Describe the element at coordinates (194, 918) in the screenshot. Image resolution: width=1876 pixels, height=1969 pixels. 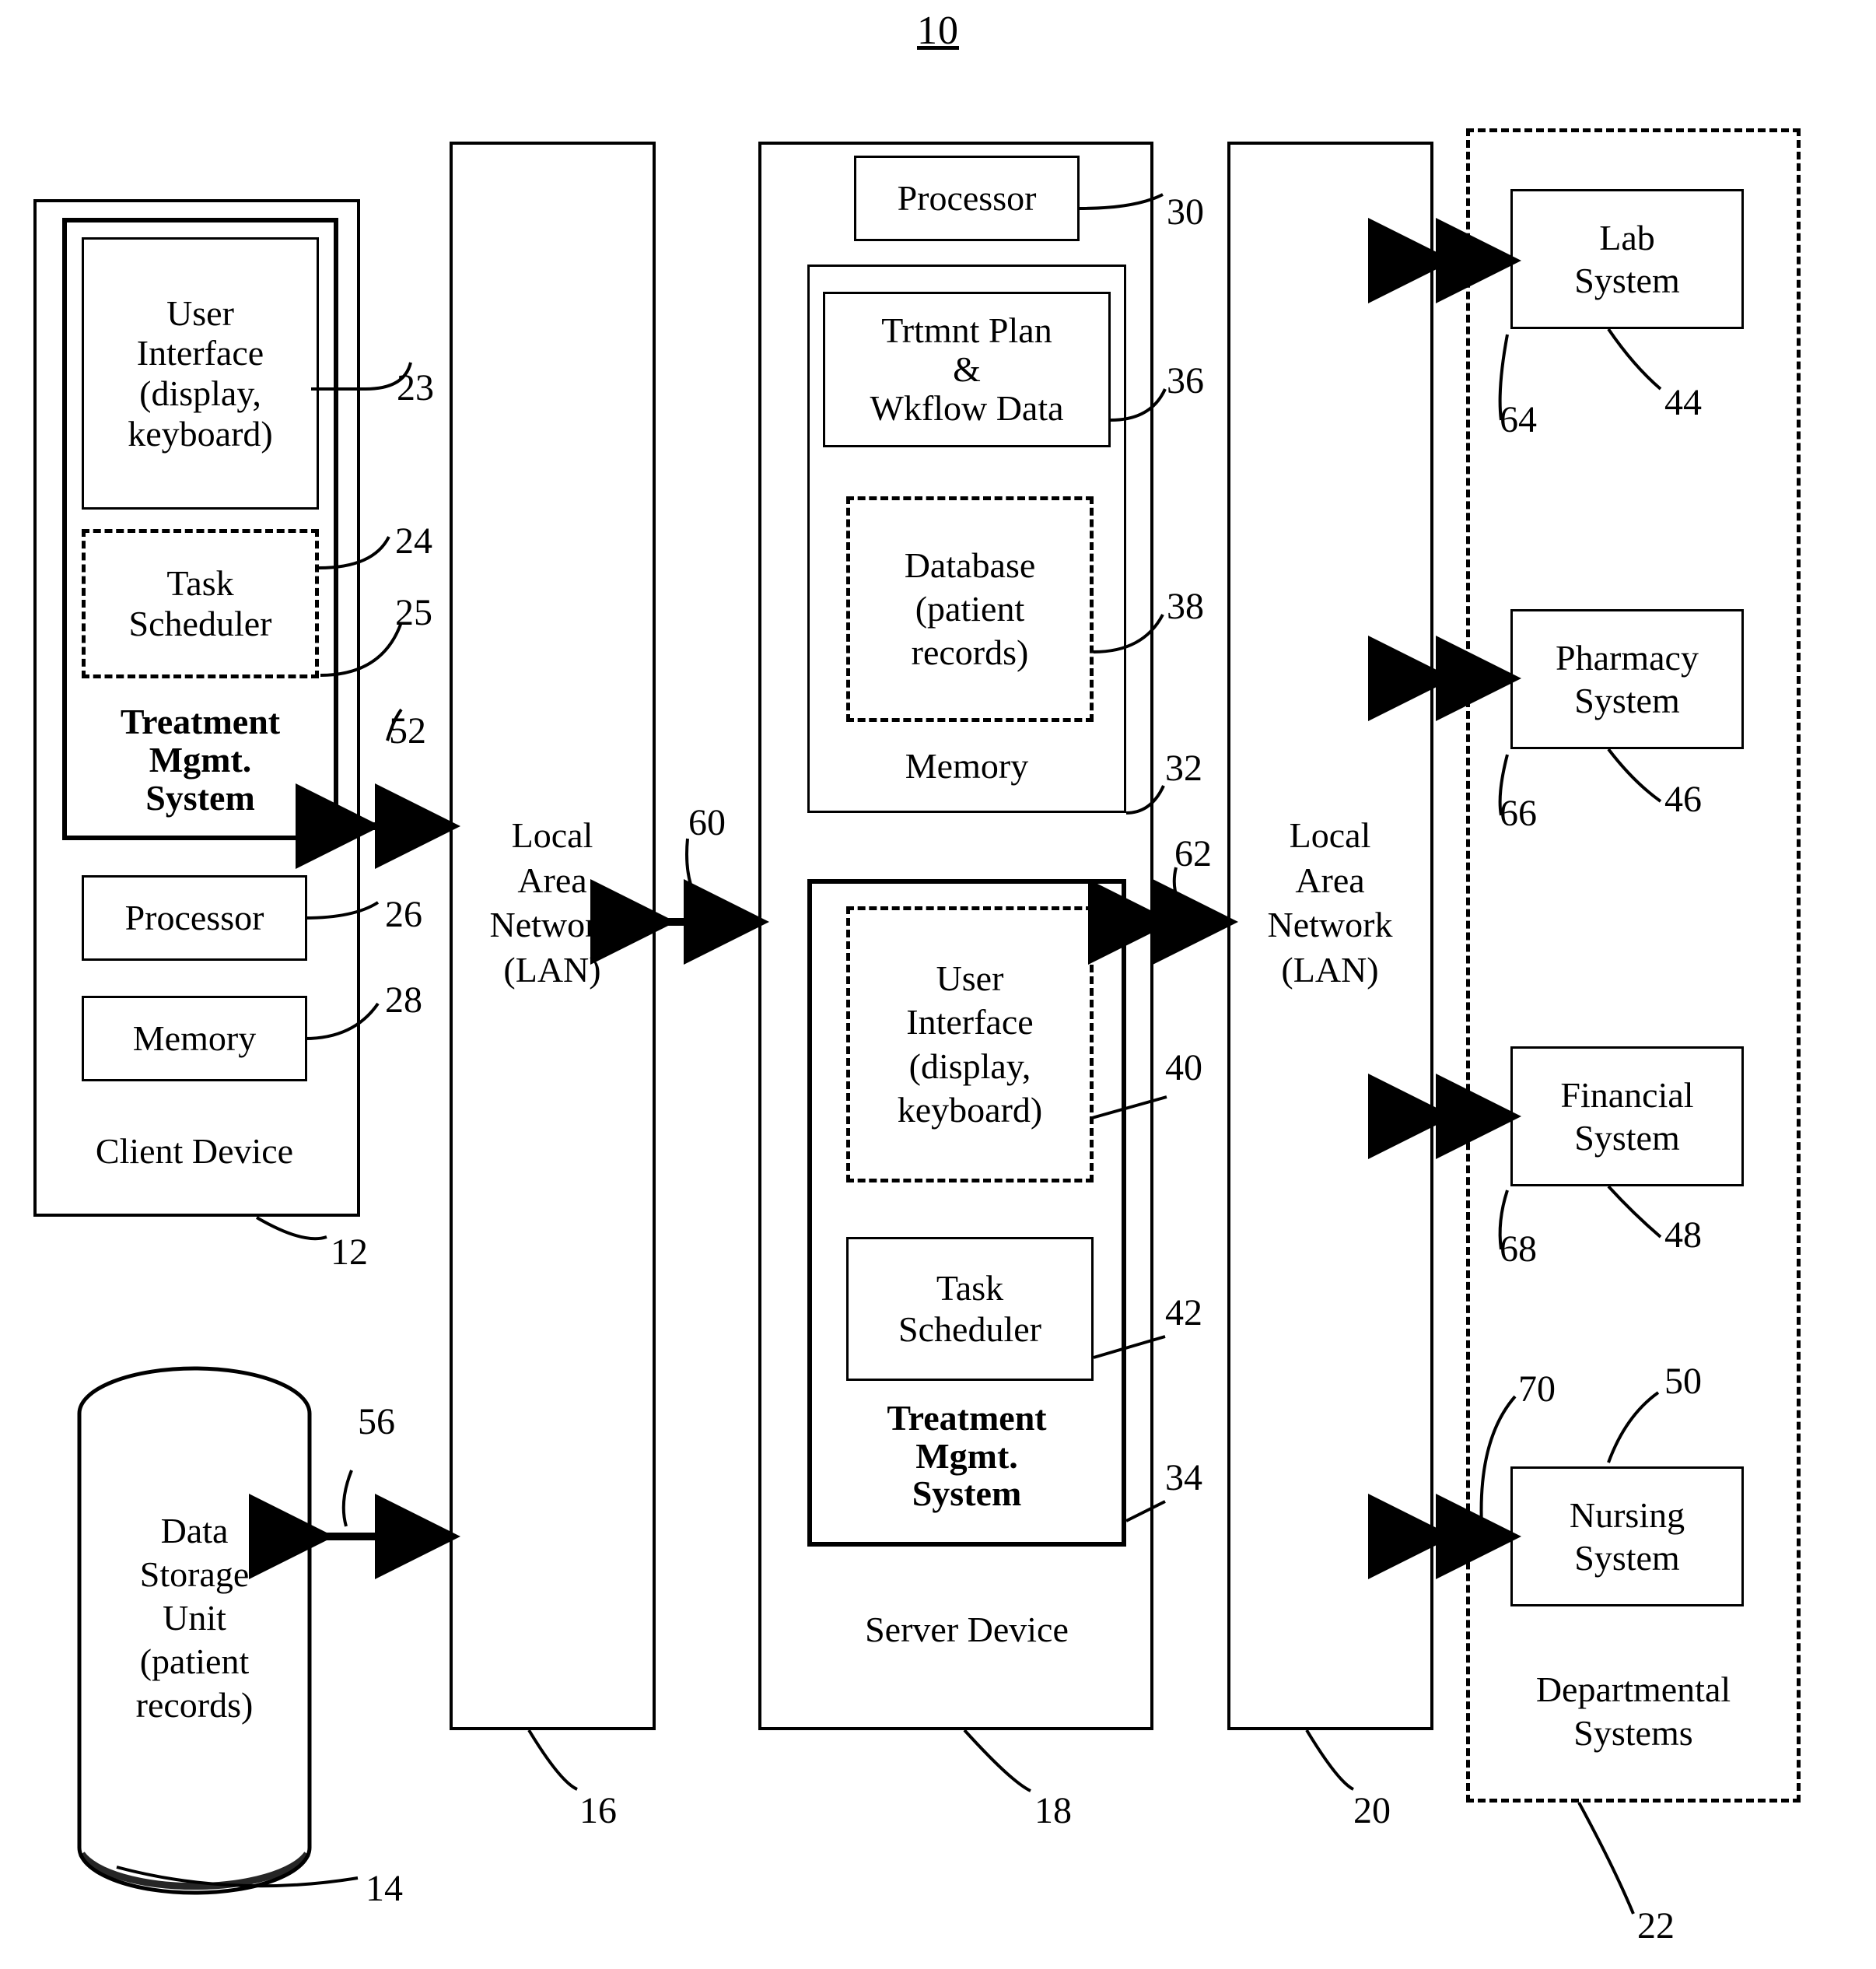
I see `client-processor-box: Processor` at that location.